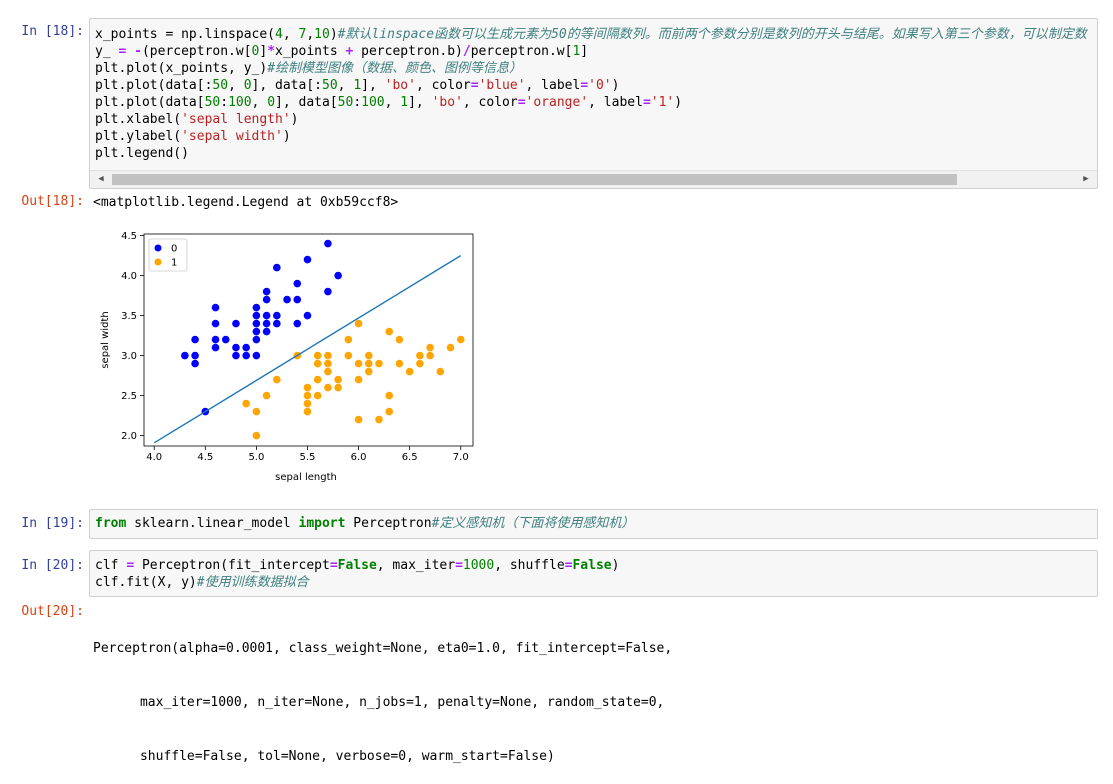 The width and height of the screenshot is (1113, 784). Describe the element at coordinates (129, 236) in the screenshot. I see `y-tick-label: 4.5` at that location.